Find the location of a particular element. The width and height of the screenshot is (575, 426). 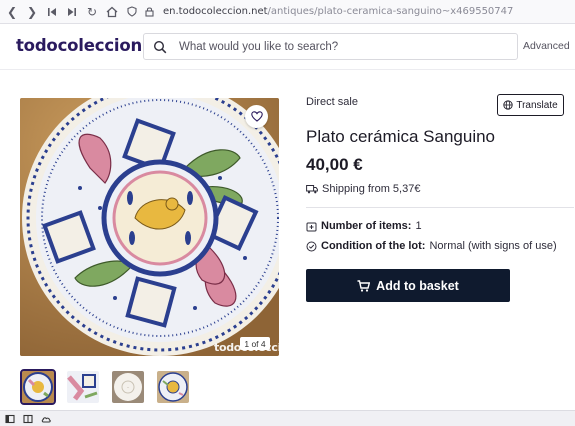

home-icon is located at coordinates (112, 12).